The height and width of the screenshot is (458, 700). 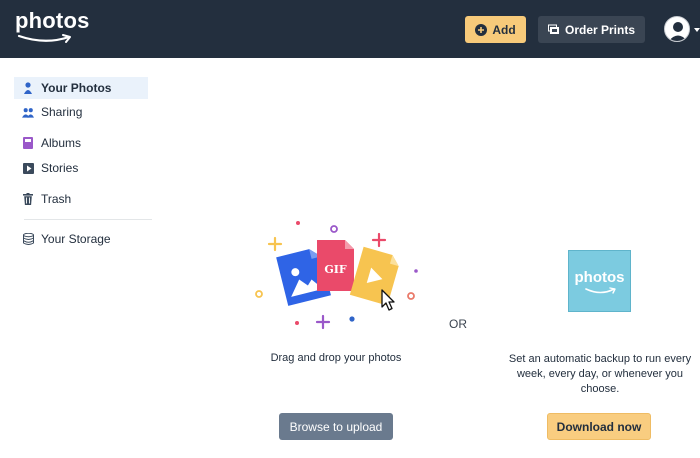 I want to click on sidebar-item-label: Your Storage, so click(x=76, y=239).